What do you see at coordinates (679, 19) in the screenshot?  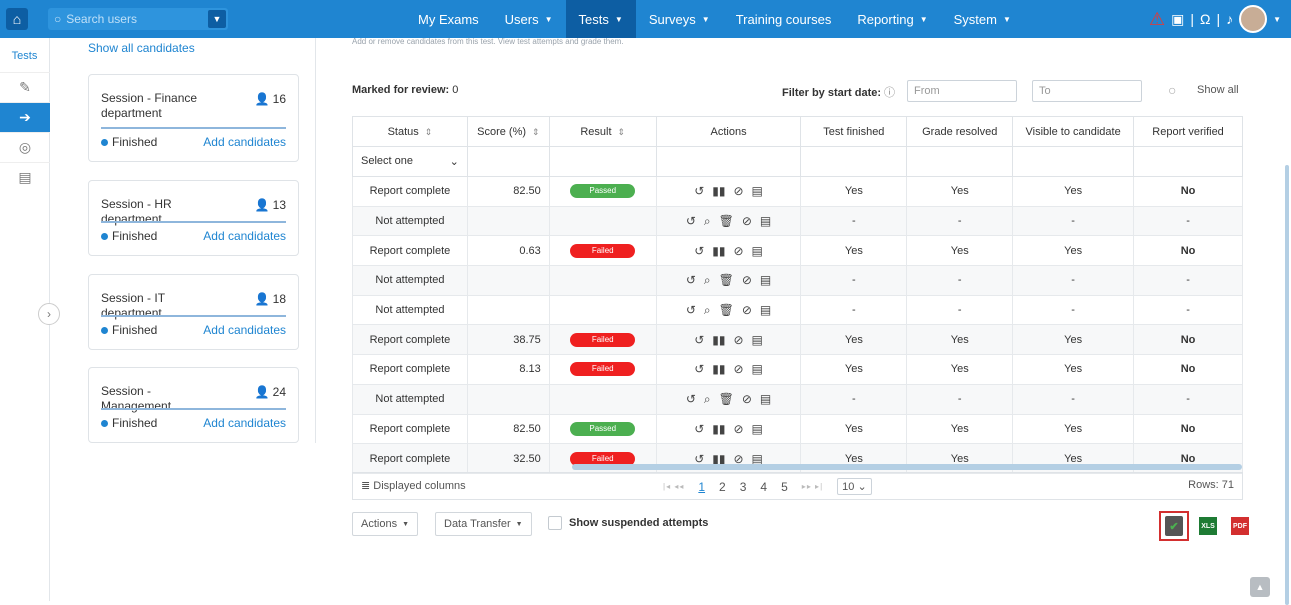 I see `nav-item-surveys: Surveys ▼` at bounding box center [679, 19].